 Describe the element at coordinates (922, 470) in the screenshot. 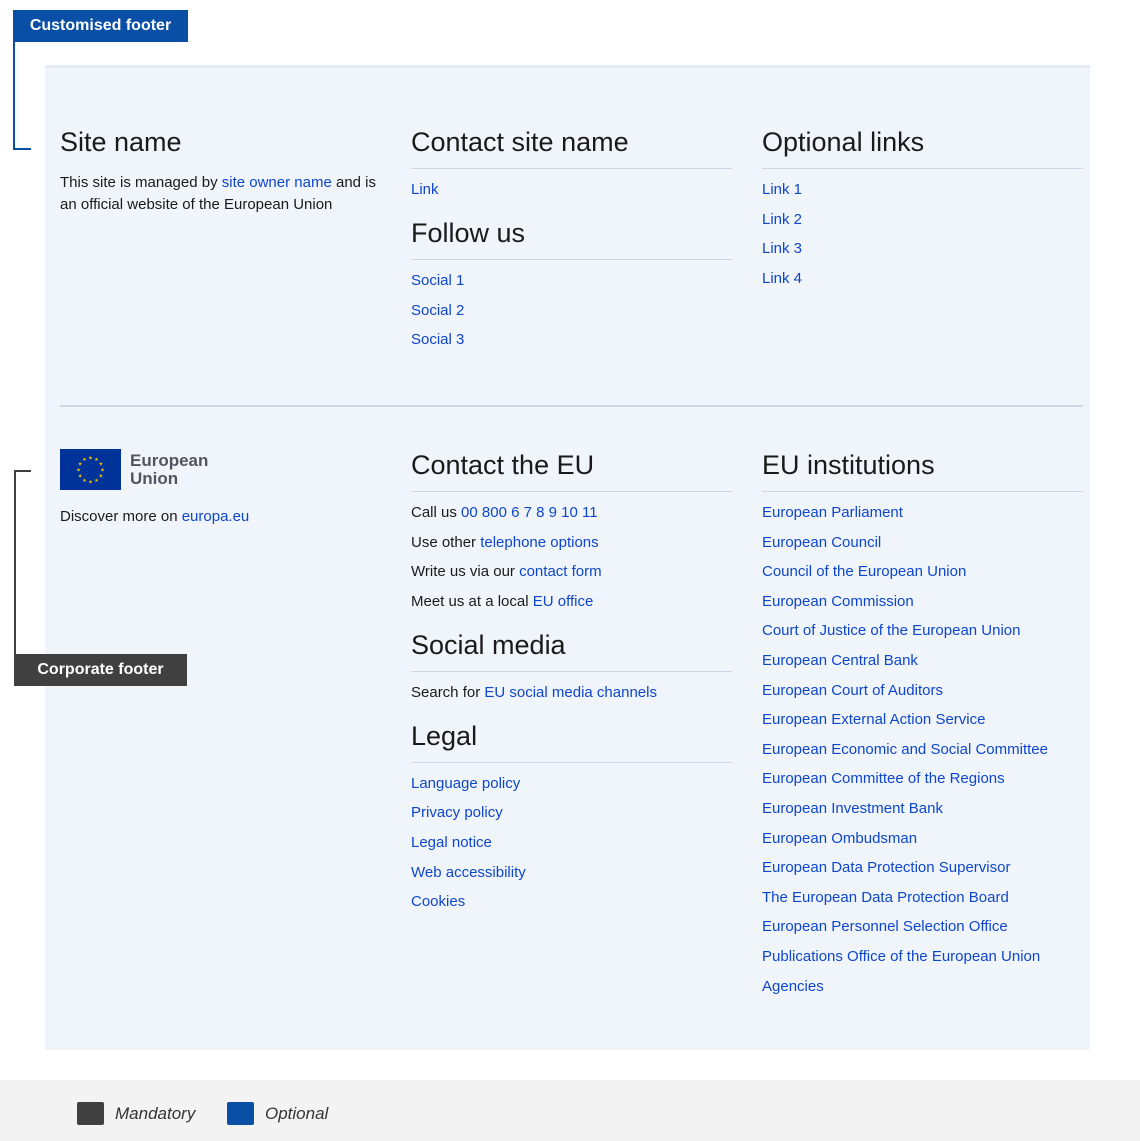

I see `eu-institutions-heading: EU institutions` at that location.